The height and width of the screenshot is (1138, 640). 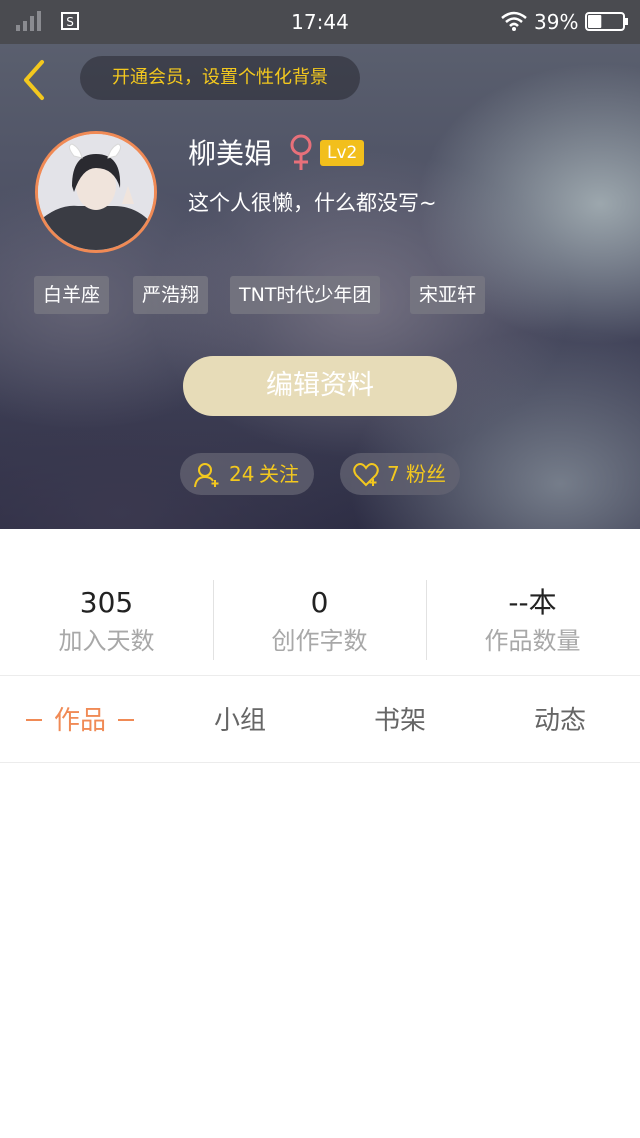 I want to click on tab-works: 作品, so click(x=80, y=719).